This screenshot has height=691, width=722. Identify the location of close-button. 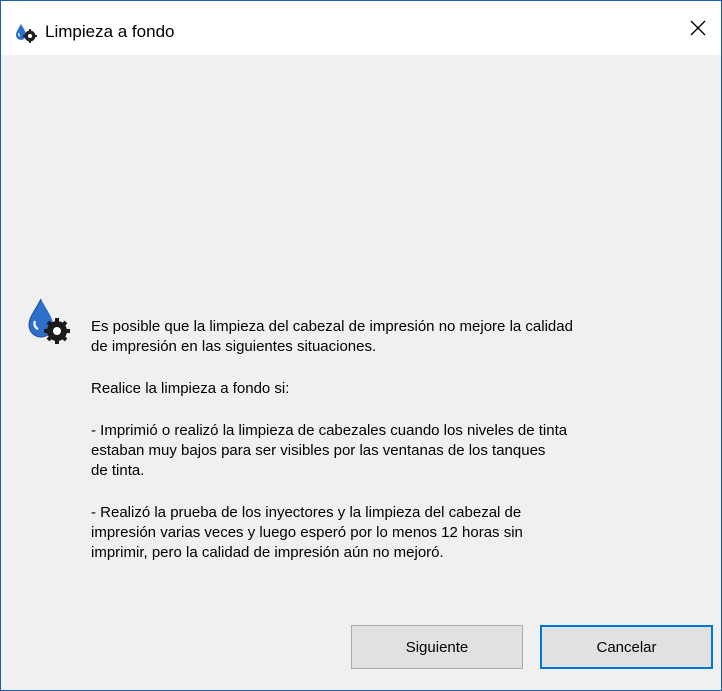
(698, 28).